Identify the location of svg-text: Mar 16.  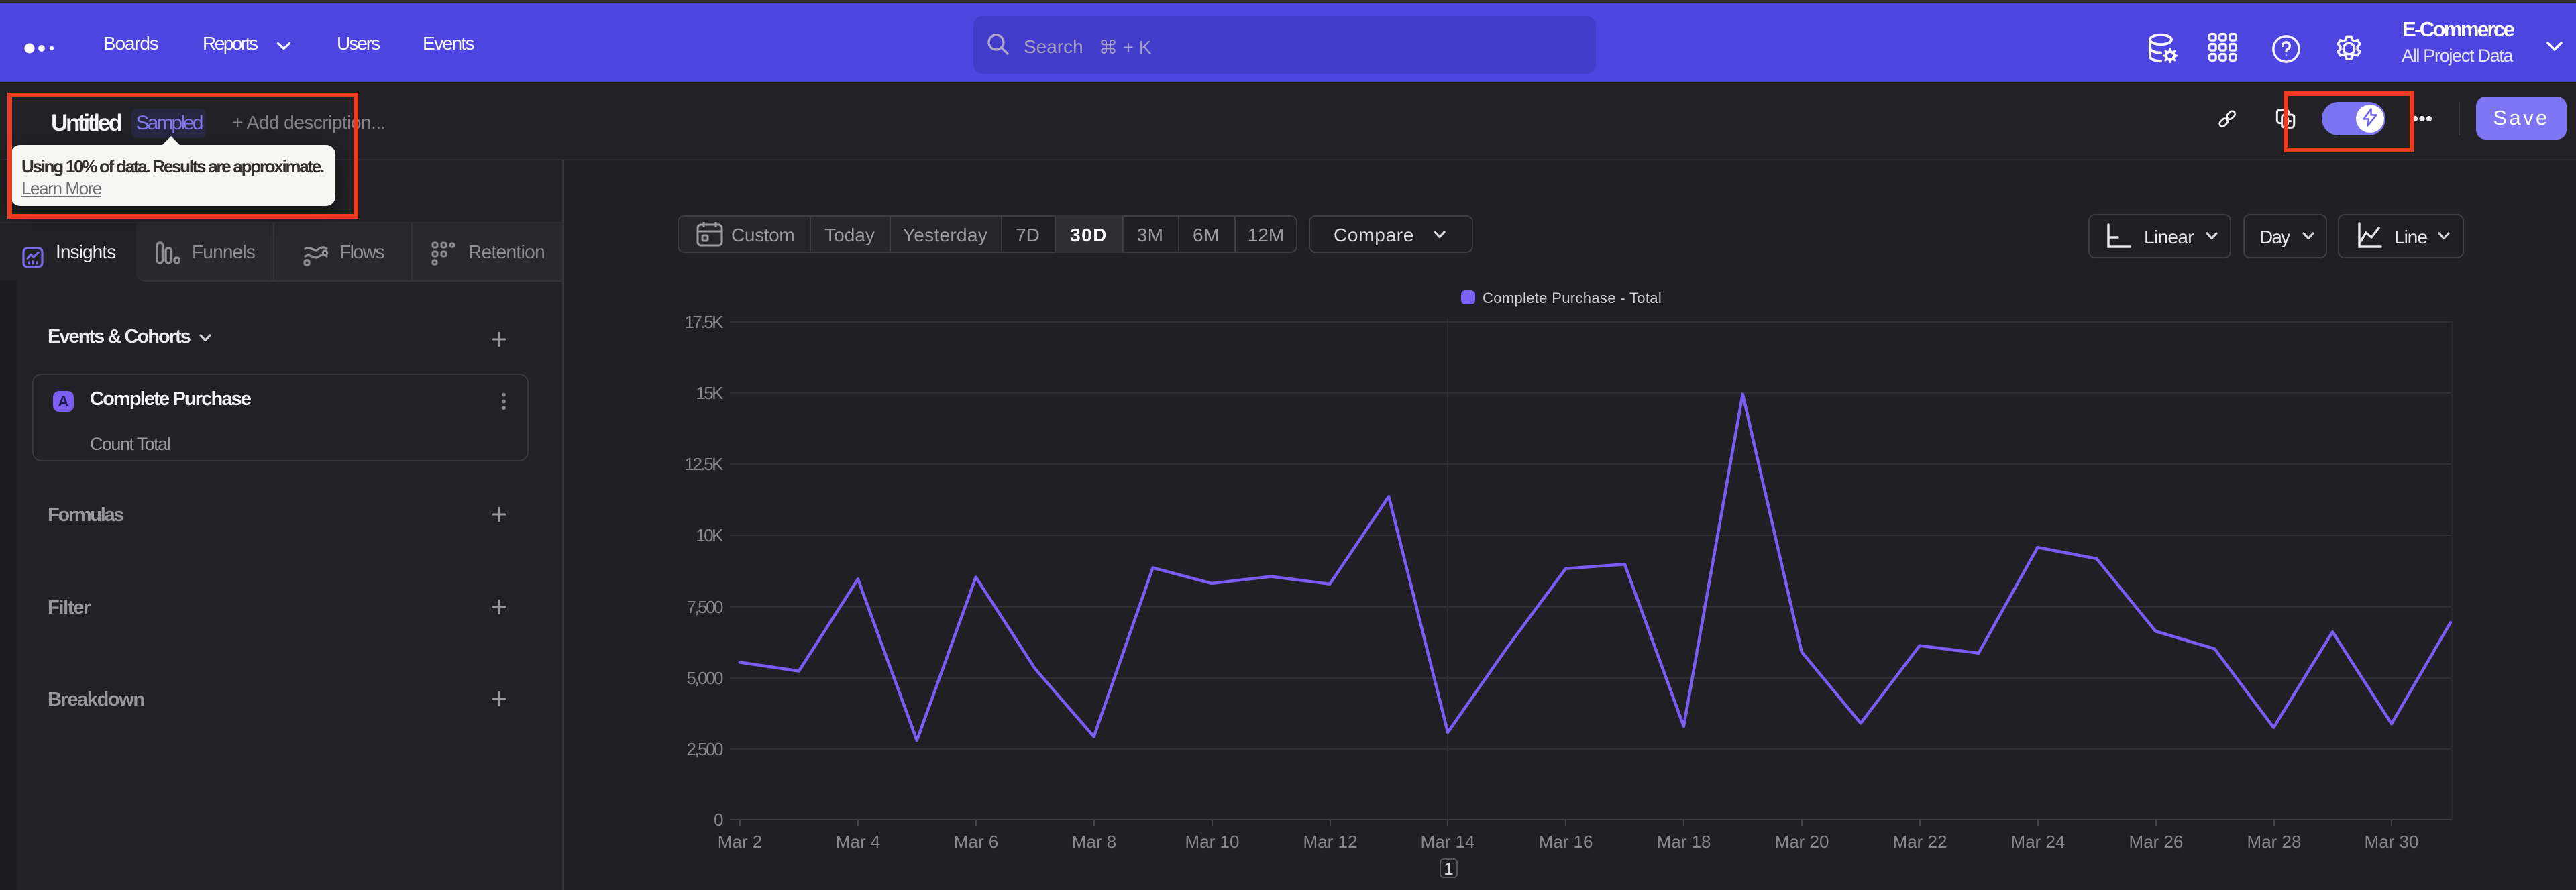
(1566, 842).